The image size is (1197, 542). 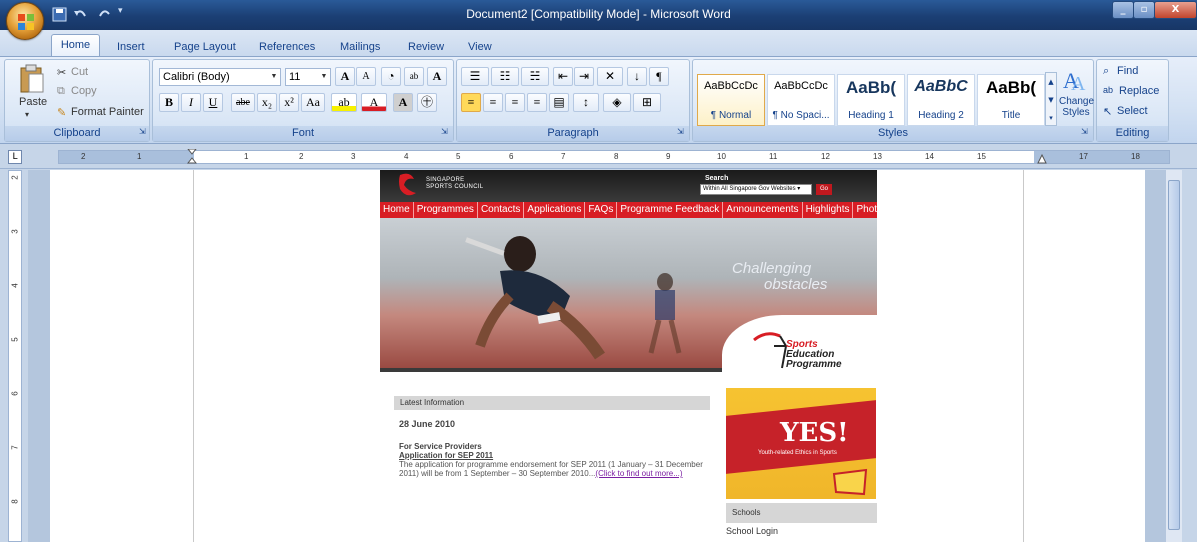 I want to click on align-right-icon: ≡, so click(x=515, y=102).